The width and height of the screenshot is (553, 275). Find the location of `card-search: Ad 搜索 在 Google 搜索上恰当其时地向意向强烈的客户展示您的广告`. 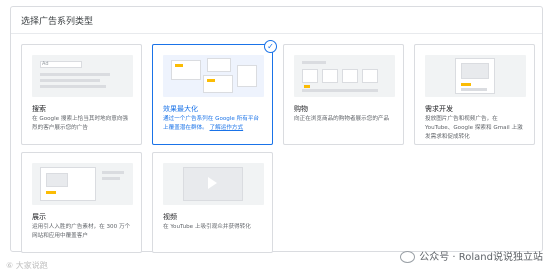

card-search: Ad 搜索 在 Google 搜索上恰当其时地向意向强烈的客户展示您的广告 is located at coordinates (81, 94).